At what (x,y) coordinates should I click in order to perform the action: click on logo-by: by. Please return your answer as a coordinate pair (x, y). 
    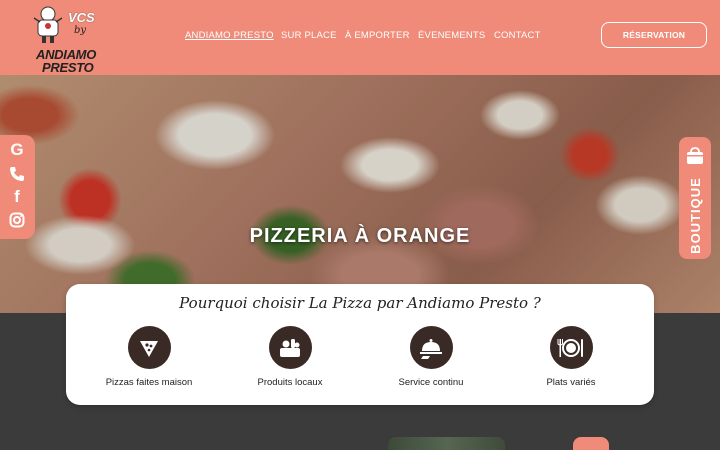
    Looking at the image, I should click on (80, 30).